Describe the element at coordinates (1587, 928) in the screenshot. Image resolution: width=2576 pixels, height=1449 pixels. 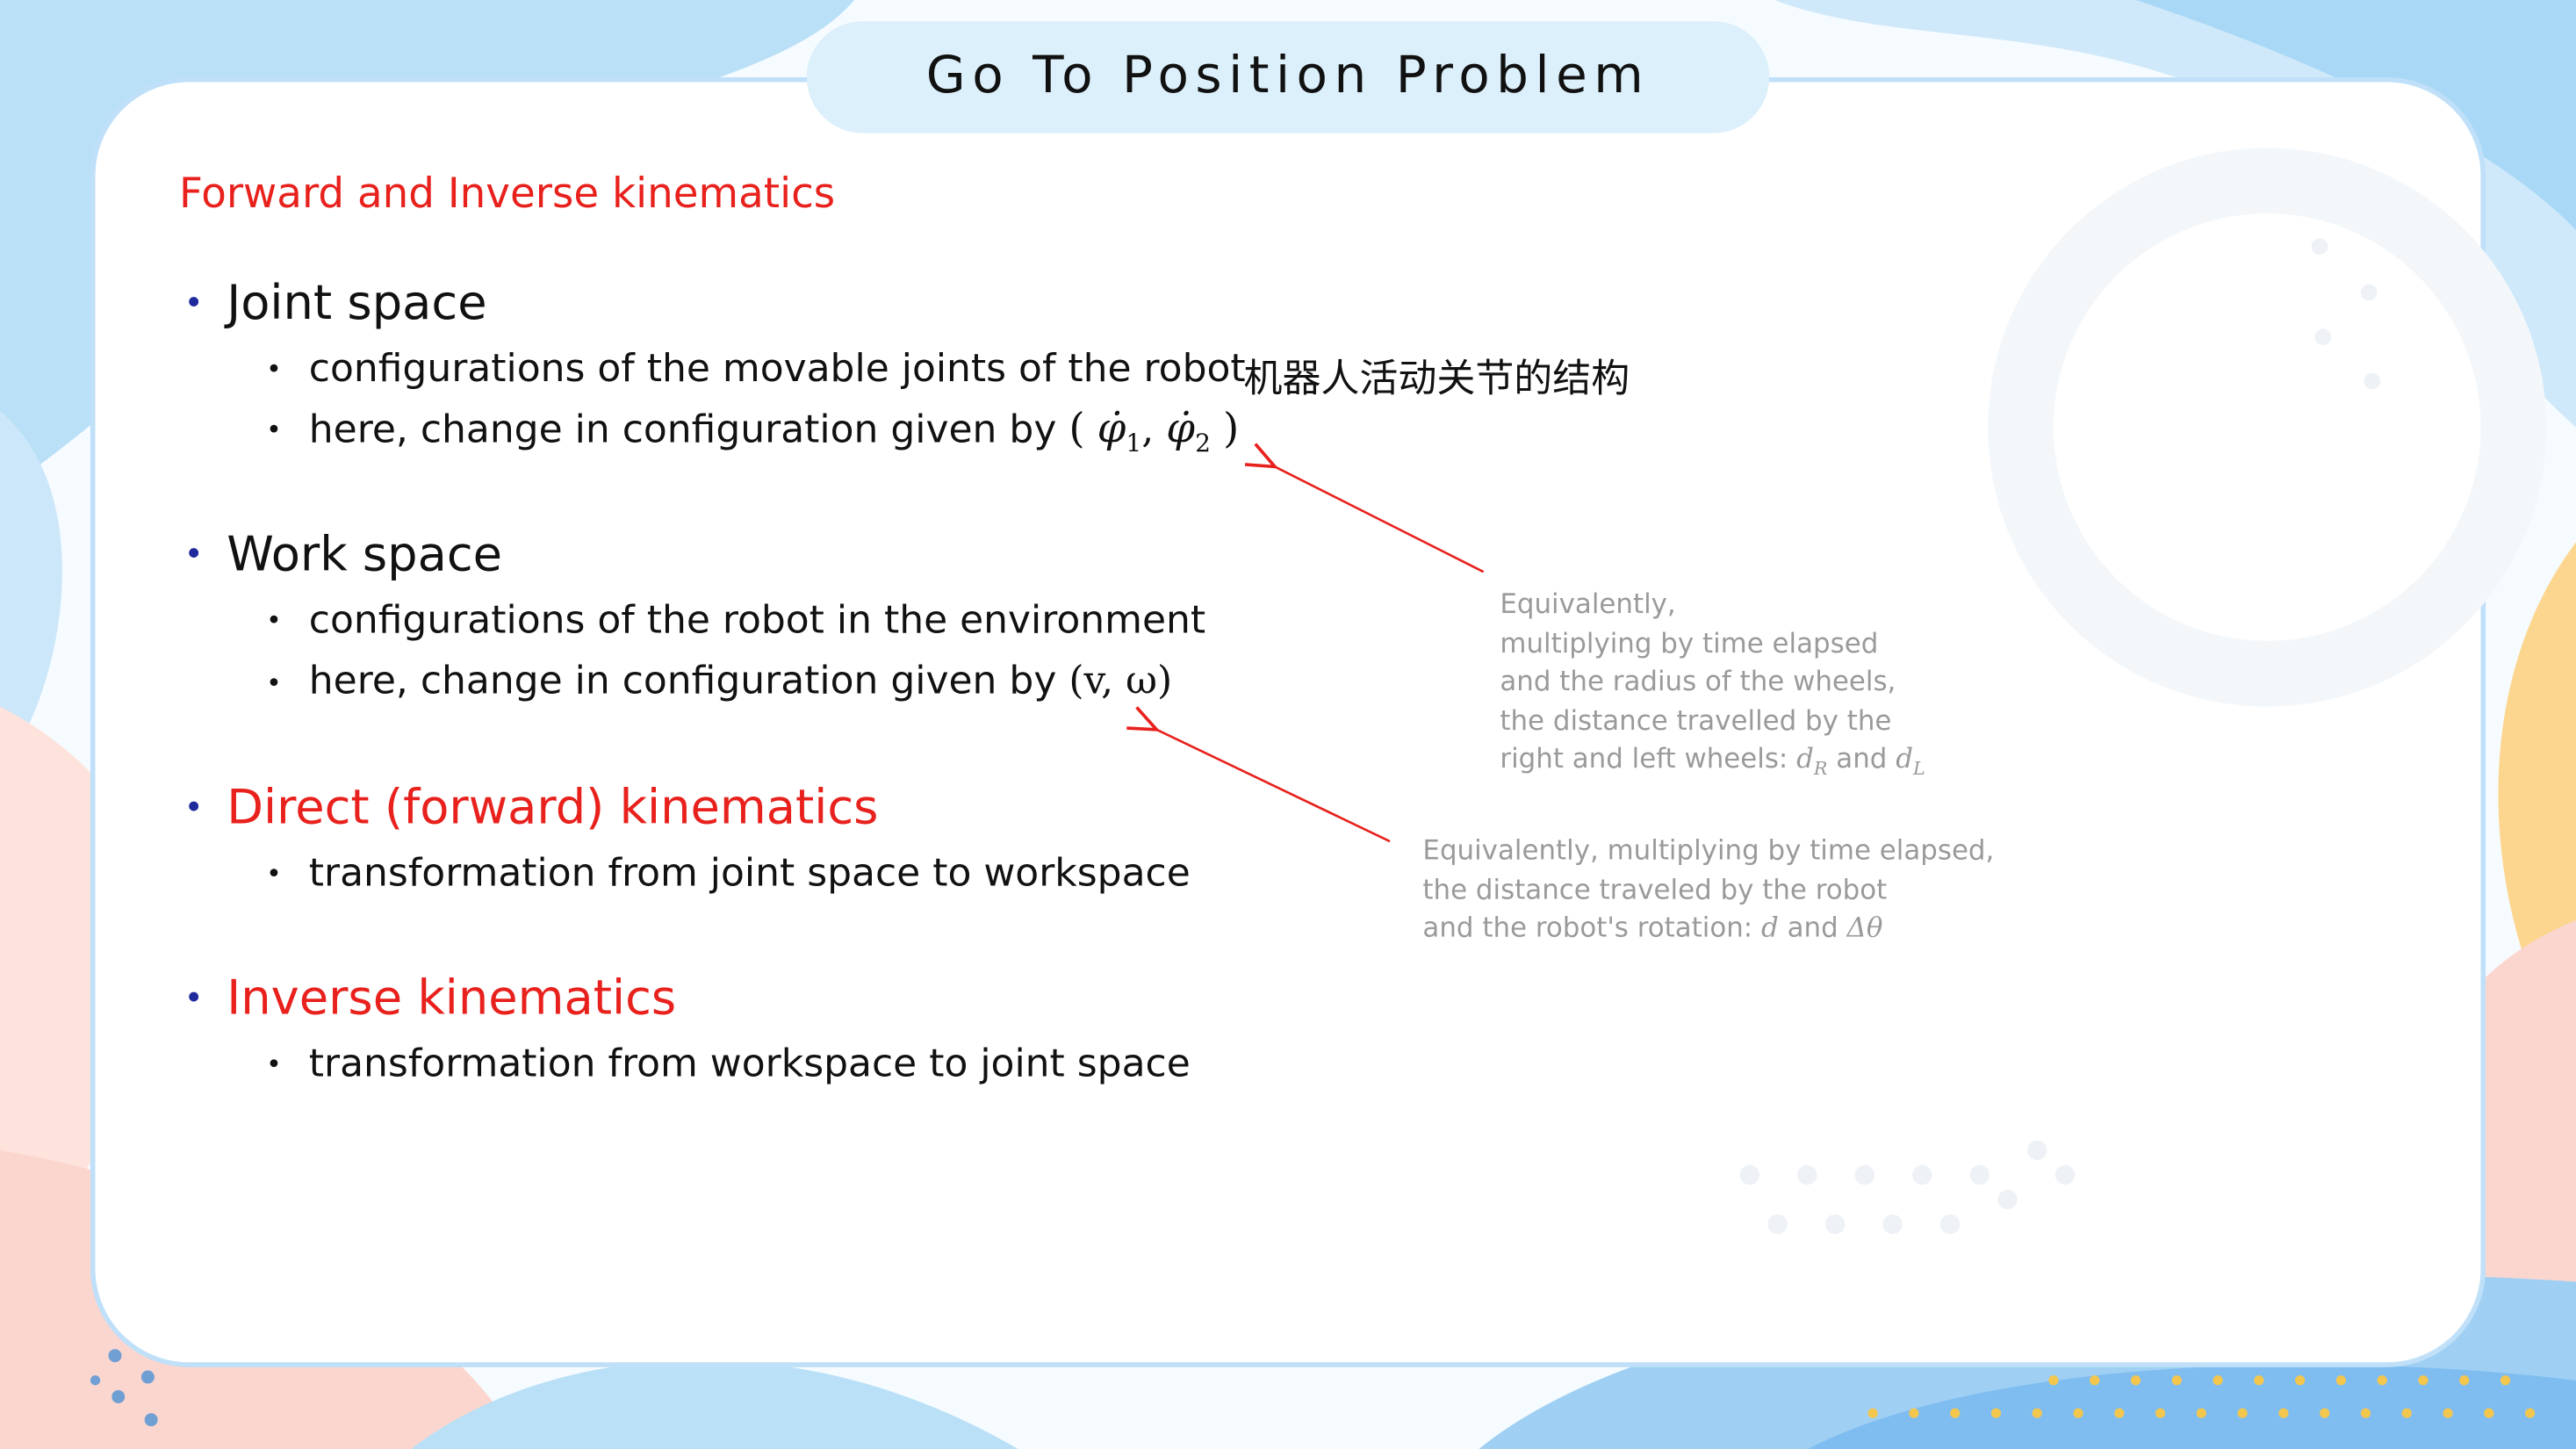
I see `robot-note-line-3-text: and the robot's rotation:` at that location.